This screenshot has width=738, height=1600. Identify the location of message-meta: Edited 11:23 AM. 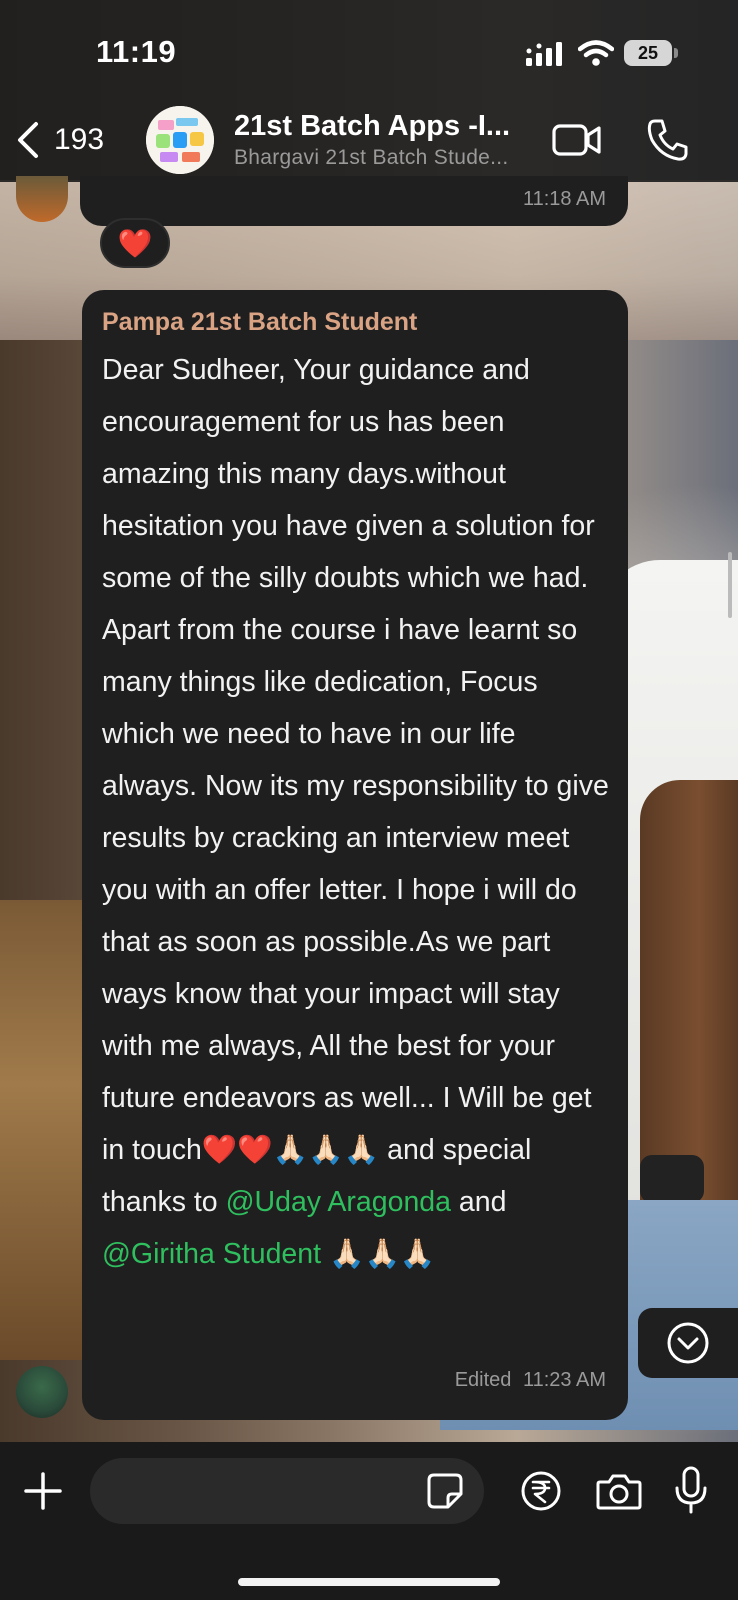
(527, 1380).